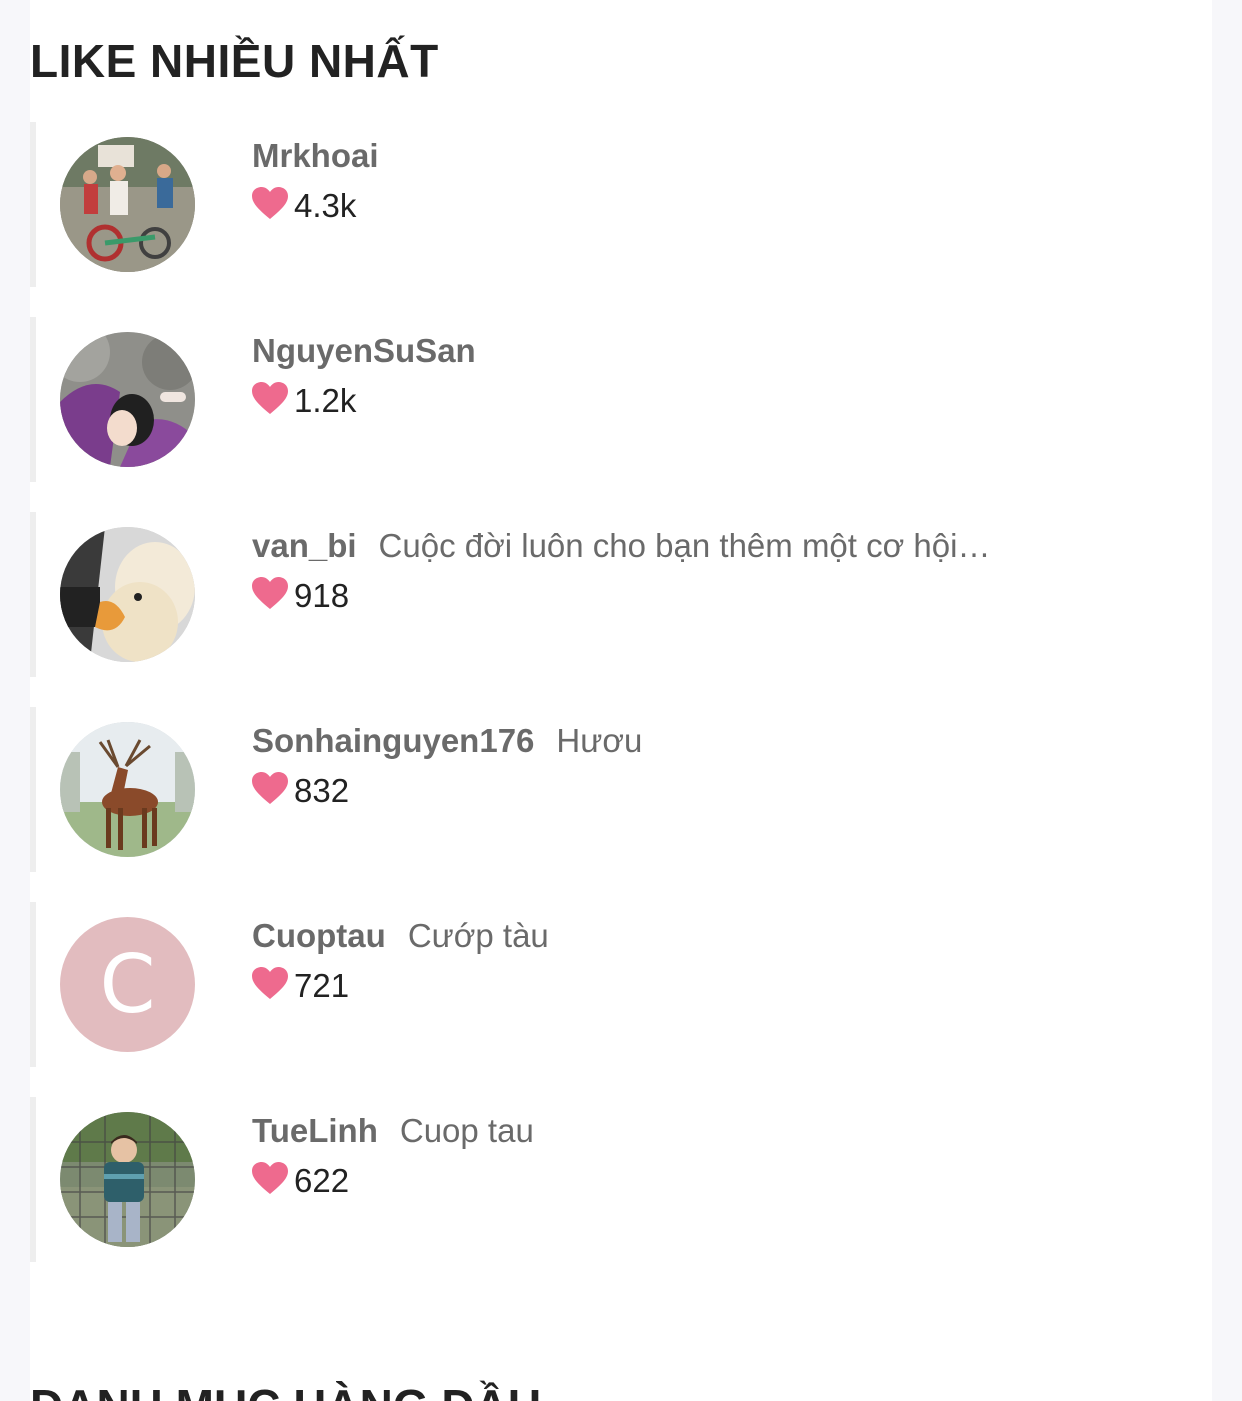 Image resolution: width=1242 pixels, height=1401 pixels. I want to click on like-count: 622, so click(322, 1180).